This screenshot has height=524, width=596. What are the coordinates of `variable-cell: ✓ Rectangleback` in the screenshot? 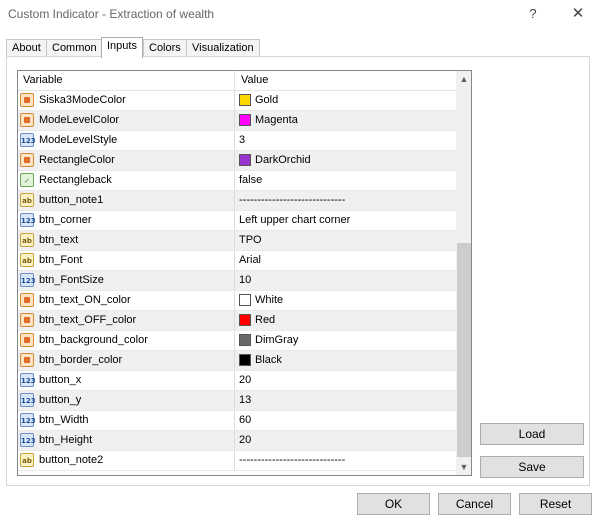 It's located at (126, 180).